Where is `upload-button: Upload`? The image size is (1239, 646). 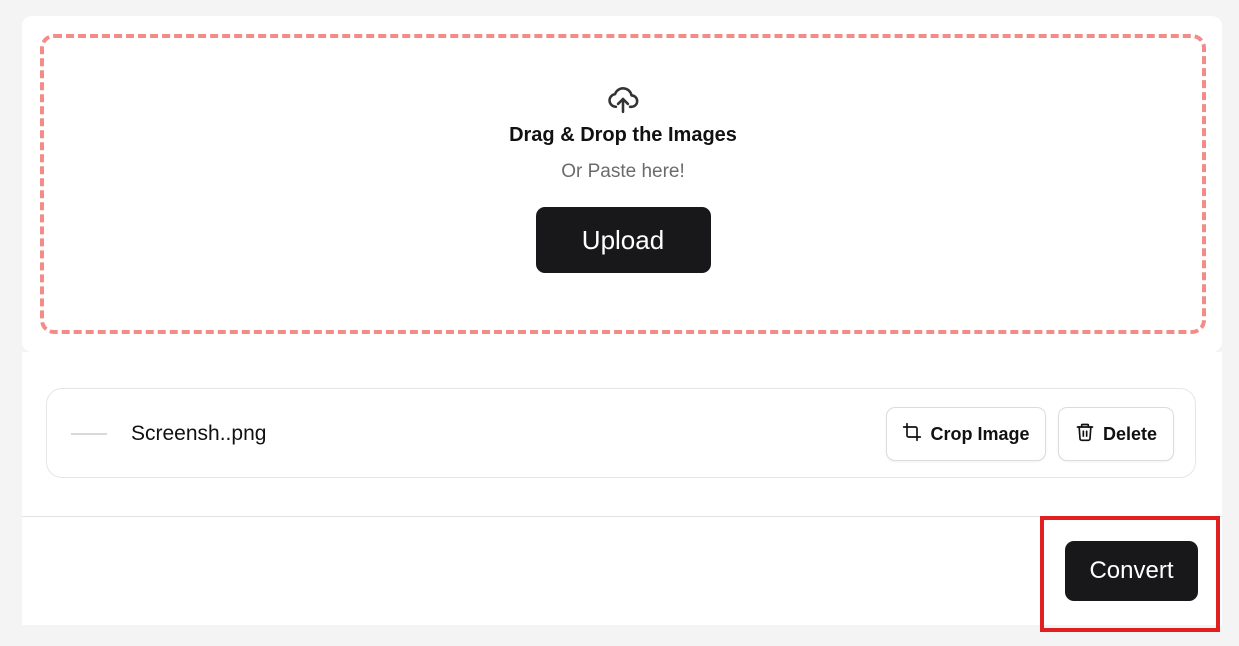 upload-button: Upload is located at coordinates (623, 240).